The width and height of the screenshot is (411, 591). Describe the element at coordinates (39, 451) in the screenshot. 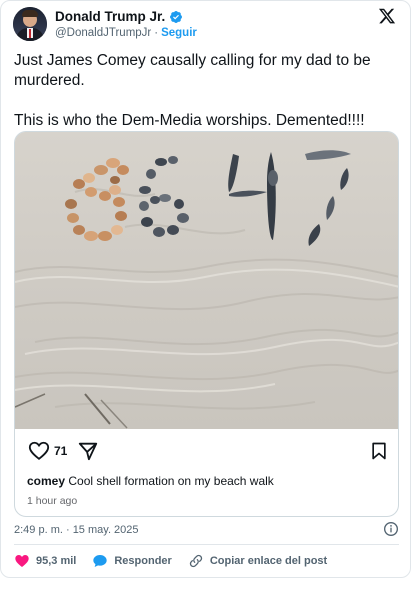

I see `heart-outline-icon` at that location.